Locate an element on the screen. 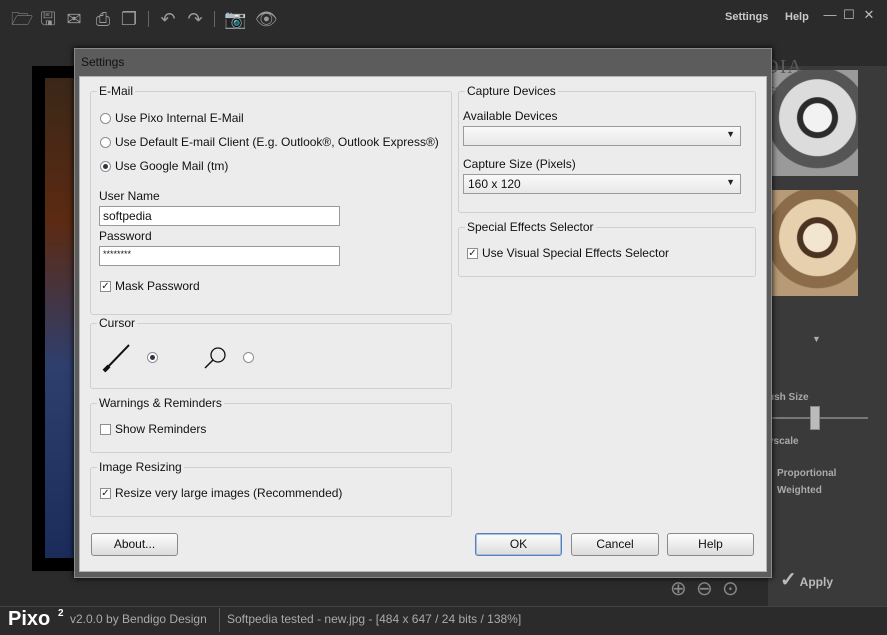 This screenshot has width=887, height=635. radio-google-mail is located at coordinates (105, 166).